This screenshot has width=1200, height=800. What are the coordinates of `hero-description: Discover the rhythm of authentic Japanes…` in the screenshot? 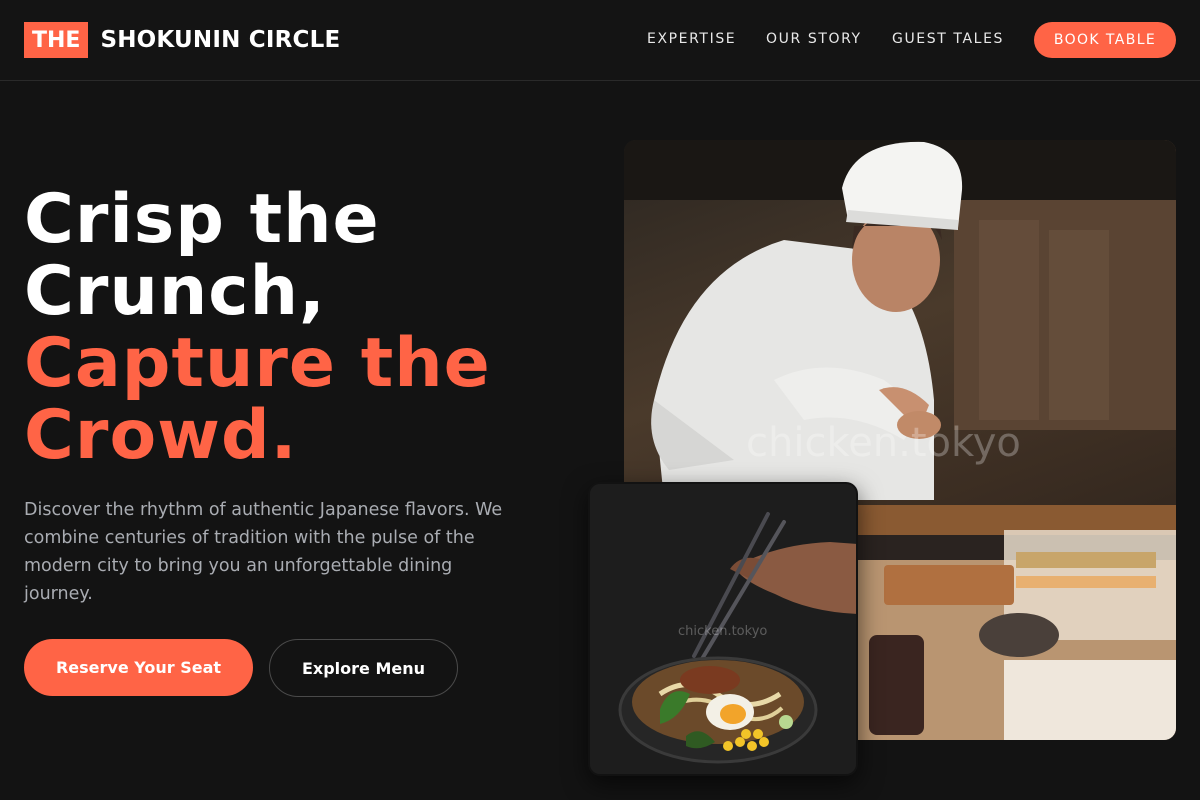 It's located at (263, 552).